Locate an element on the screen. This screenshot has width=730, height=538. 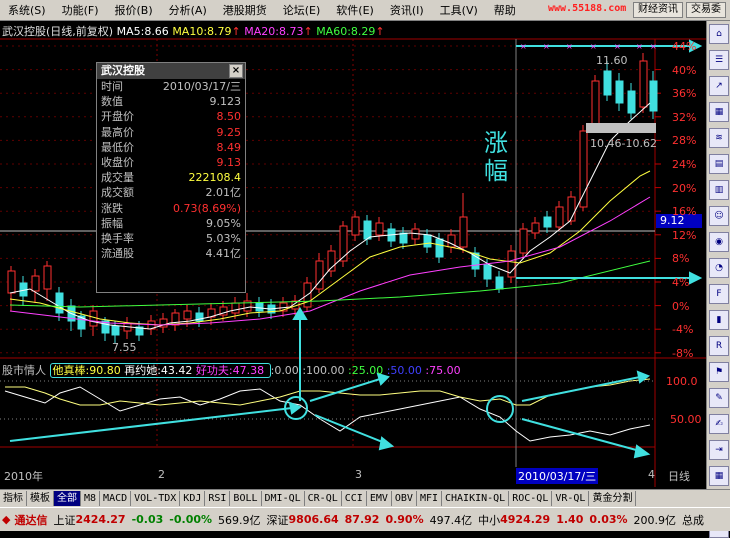
sh-amount: 569.9亿 is located at coordinates (239, 520).